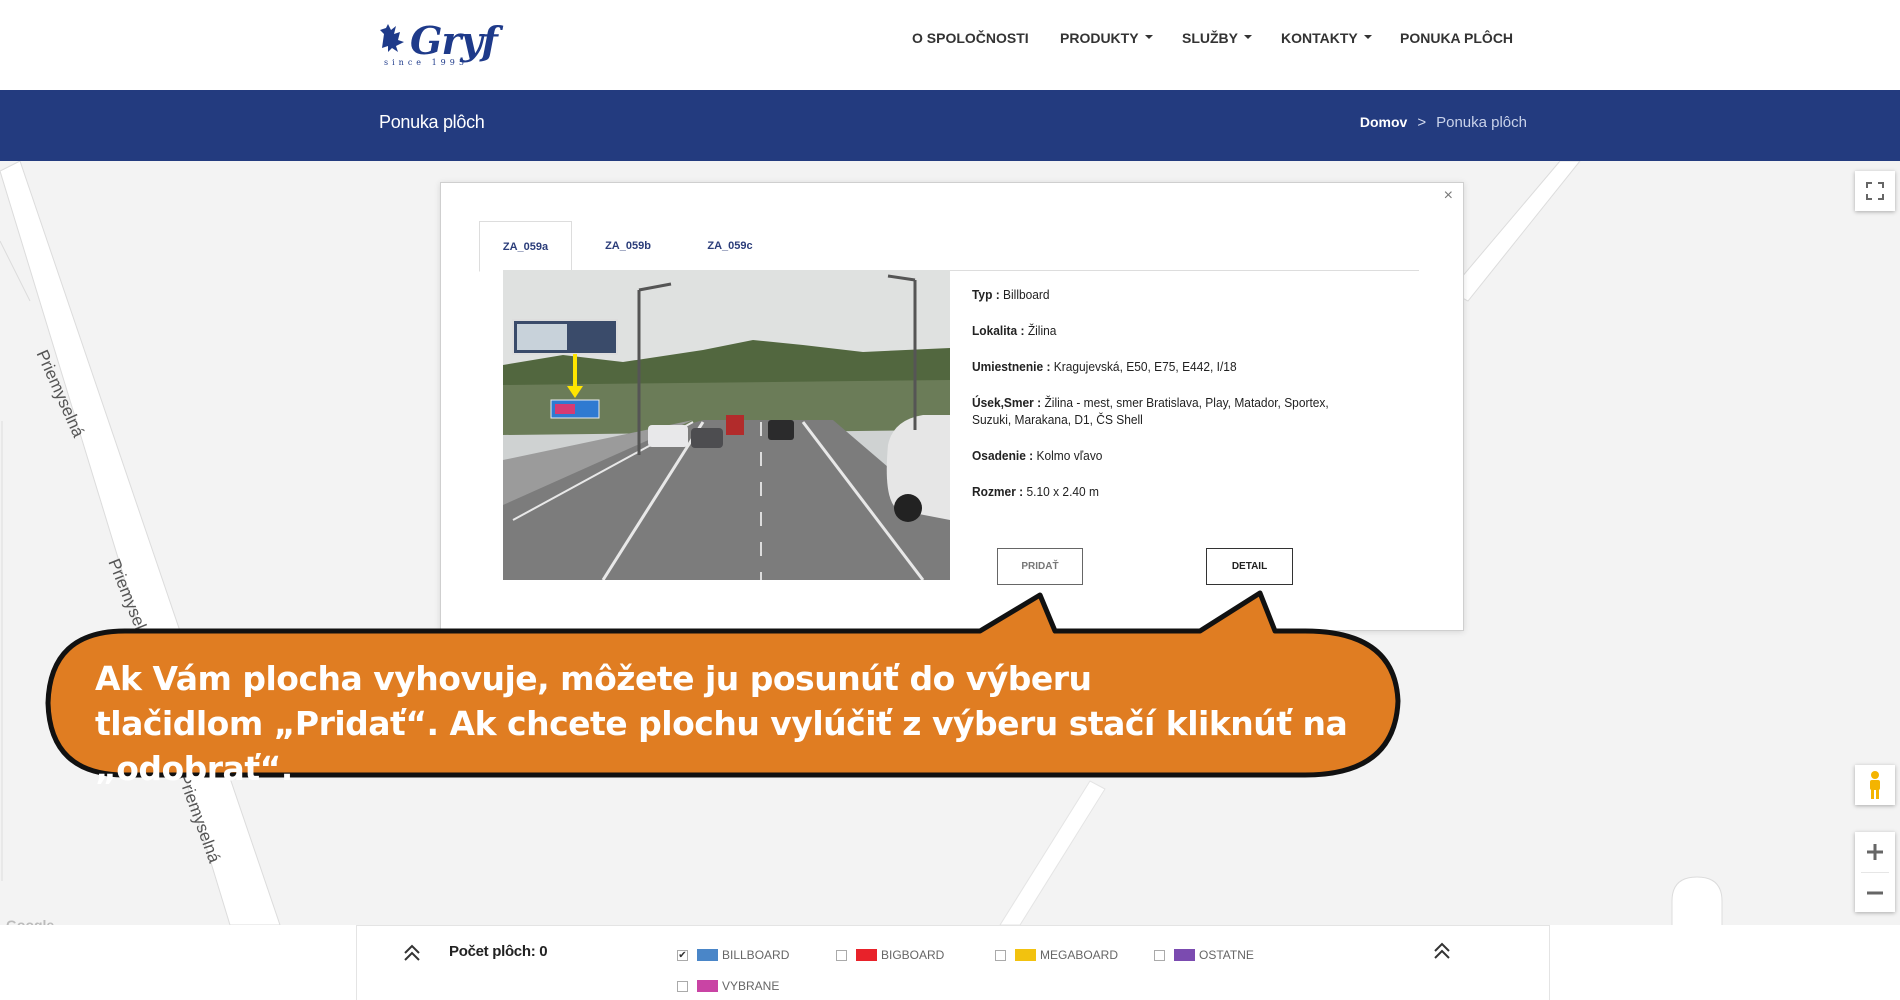  I want to click on tab-za-059a: ZA_059a, so click(525, 246).